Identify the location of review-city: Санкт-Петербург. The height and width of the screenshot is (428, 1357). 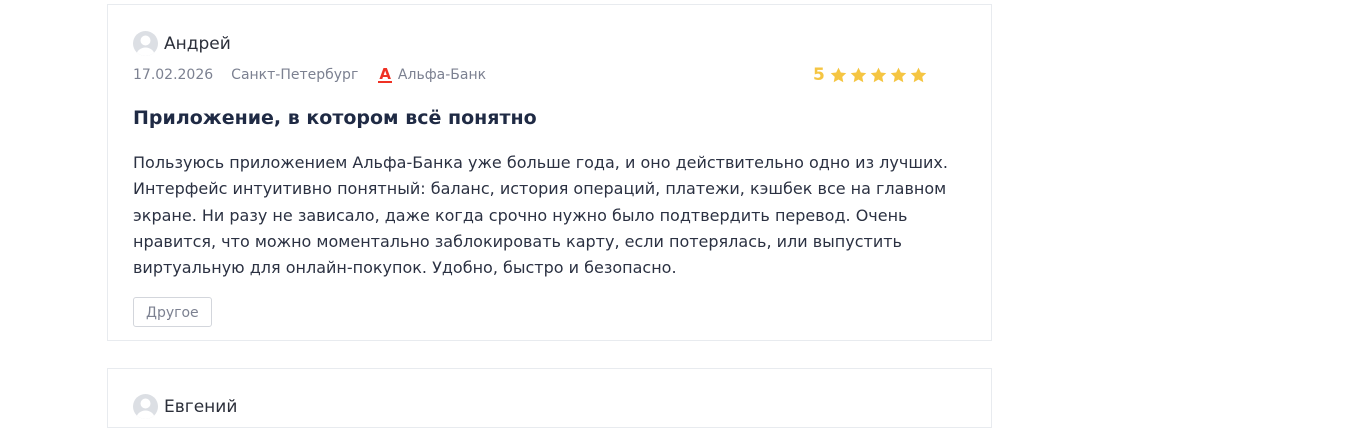
(295, 75).